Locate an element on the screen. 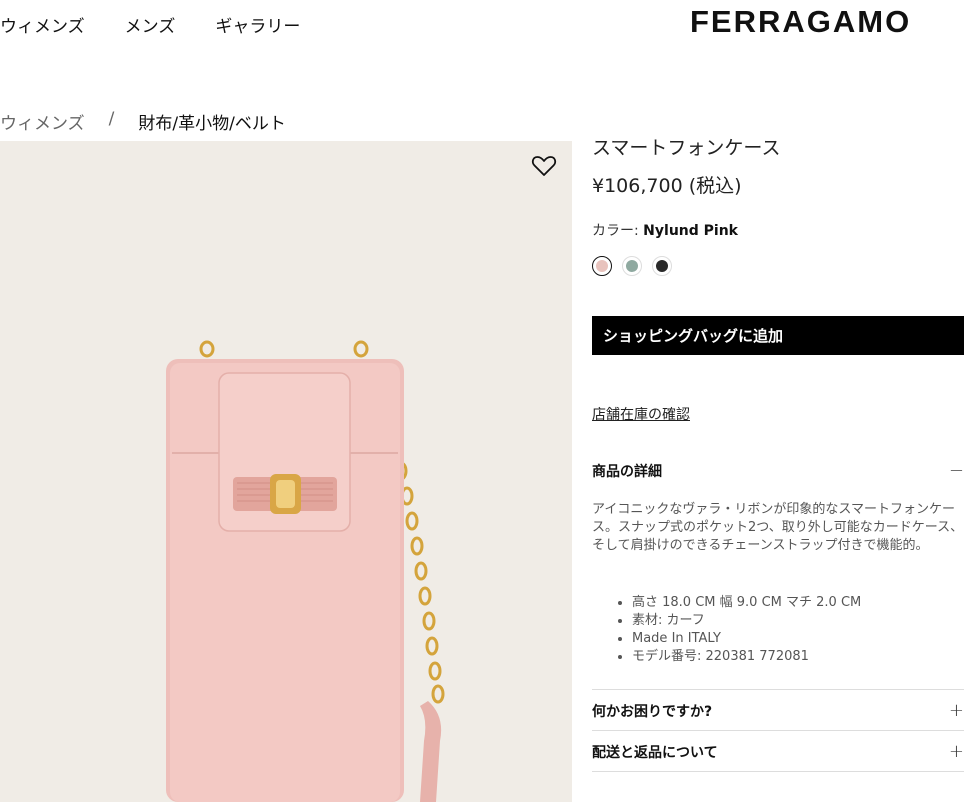  breadcrumb-women: ウィメンズ is located at coordinates (42, 121).